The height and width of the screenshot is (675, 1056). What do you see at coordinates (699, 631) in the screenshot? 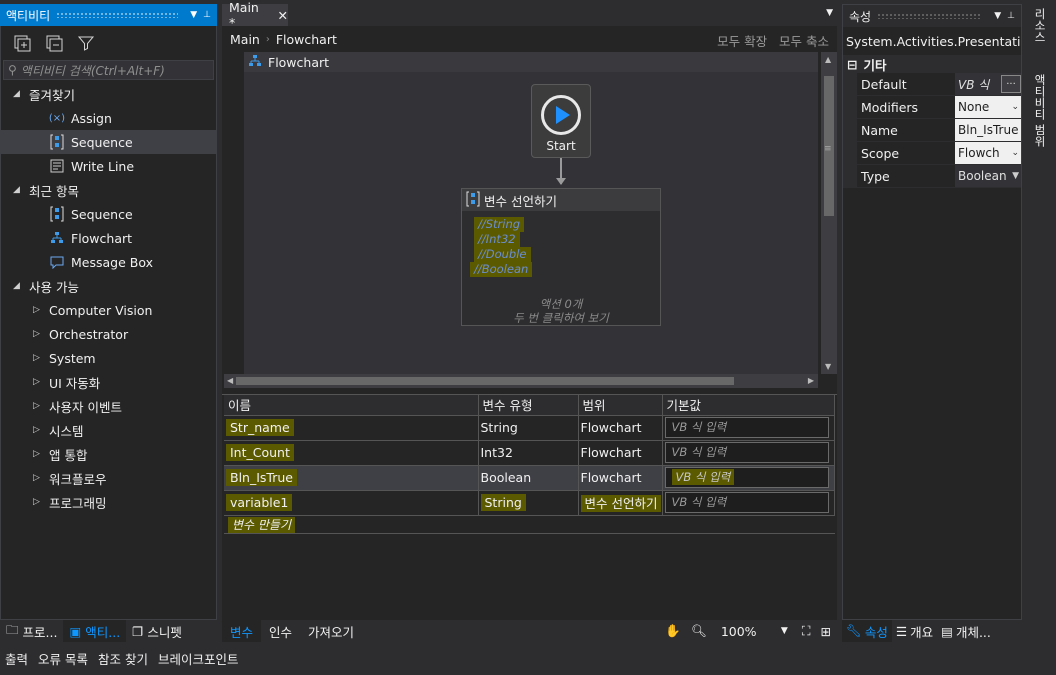
I see `zoom-icon: 🔍︎` at bounding box center [699, 631].